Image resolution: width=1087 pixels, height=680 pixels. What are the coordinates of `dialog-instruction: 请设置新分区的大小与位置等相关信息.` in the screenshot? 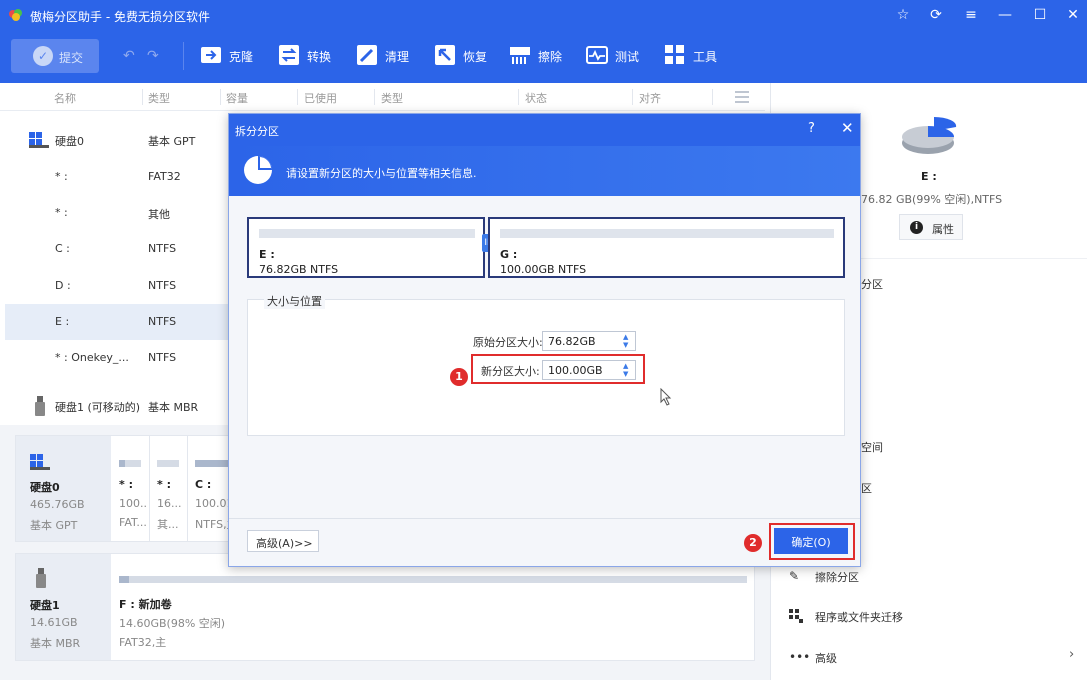 It's located at (381, 173).